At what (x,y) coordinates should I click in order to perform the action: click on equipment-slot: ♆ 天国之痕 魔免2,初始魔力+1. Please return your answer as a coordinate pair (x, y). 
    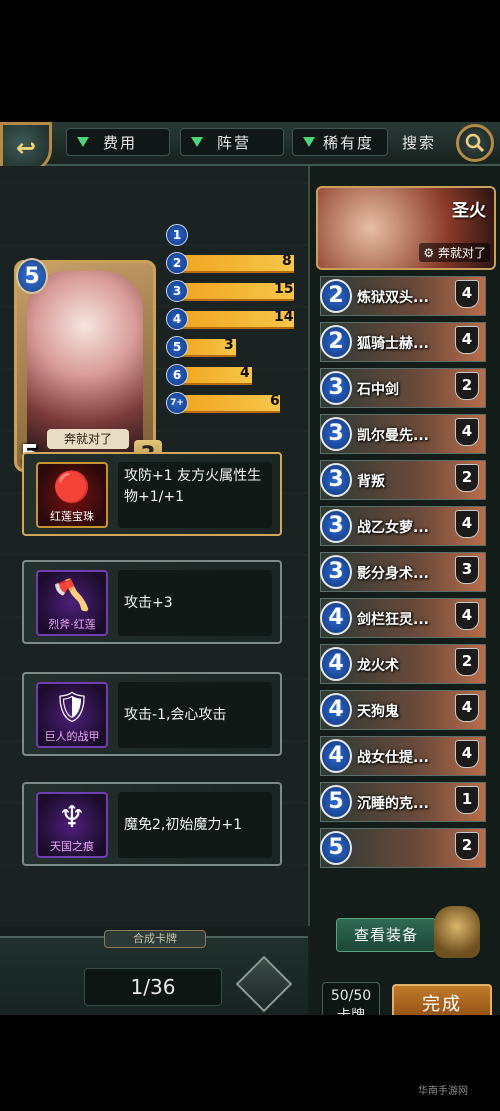
    Looking at the image, I should click on (152, 824).